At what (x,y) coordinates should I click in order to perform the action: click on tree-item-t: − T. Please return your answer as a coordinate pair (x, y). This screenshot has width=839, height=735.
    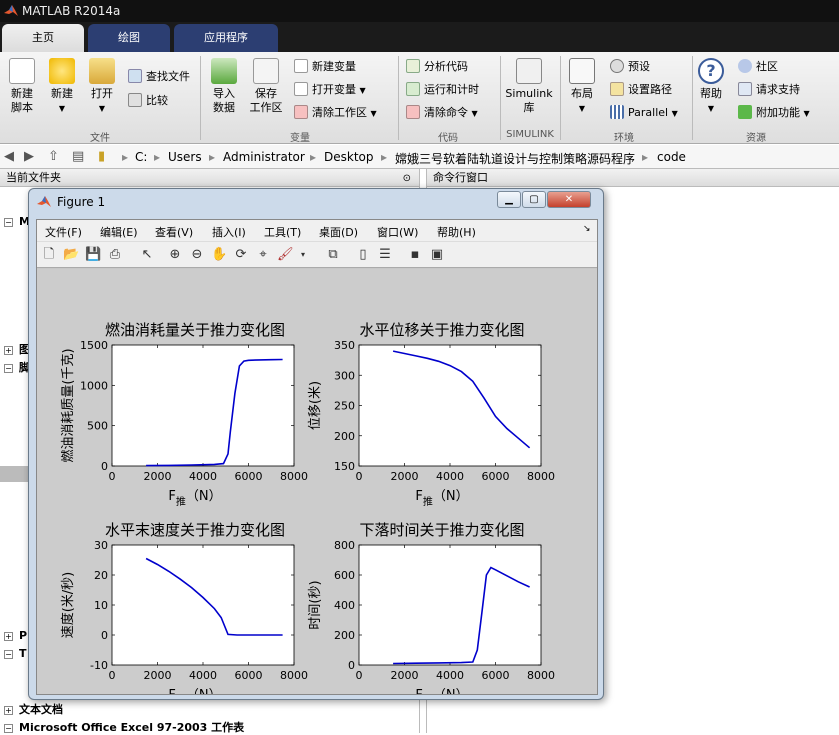
    Looking at the image, I should click on (15, 653).